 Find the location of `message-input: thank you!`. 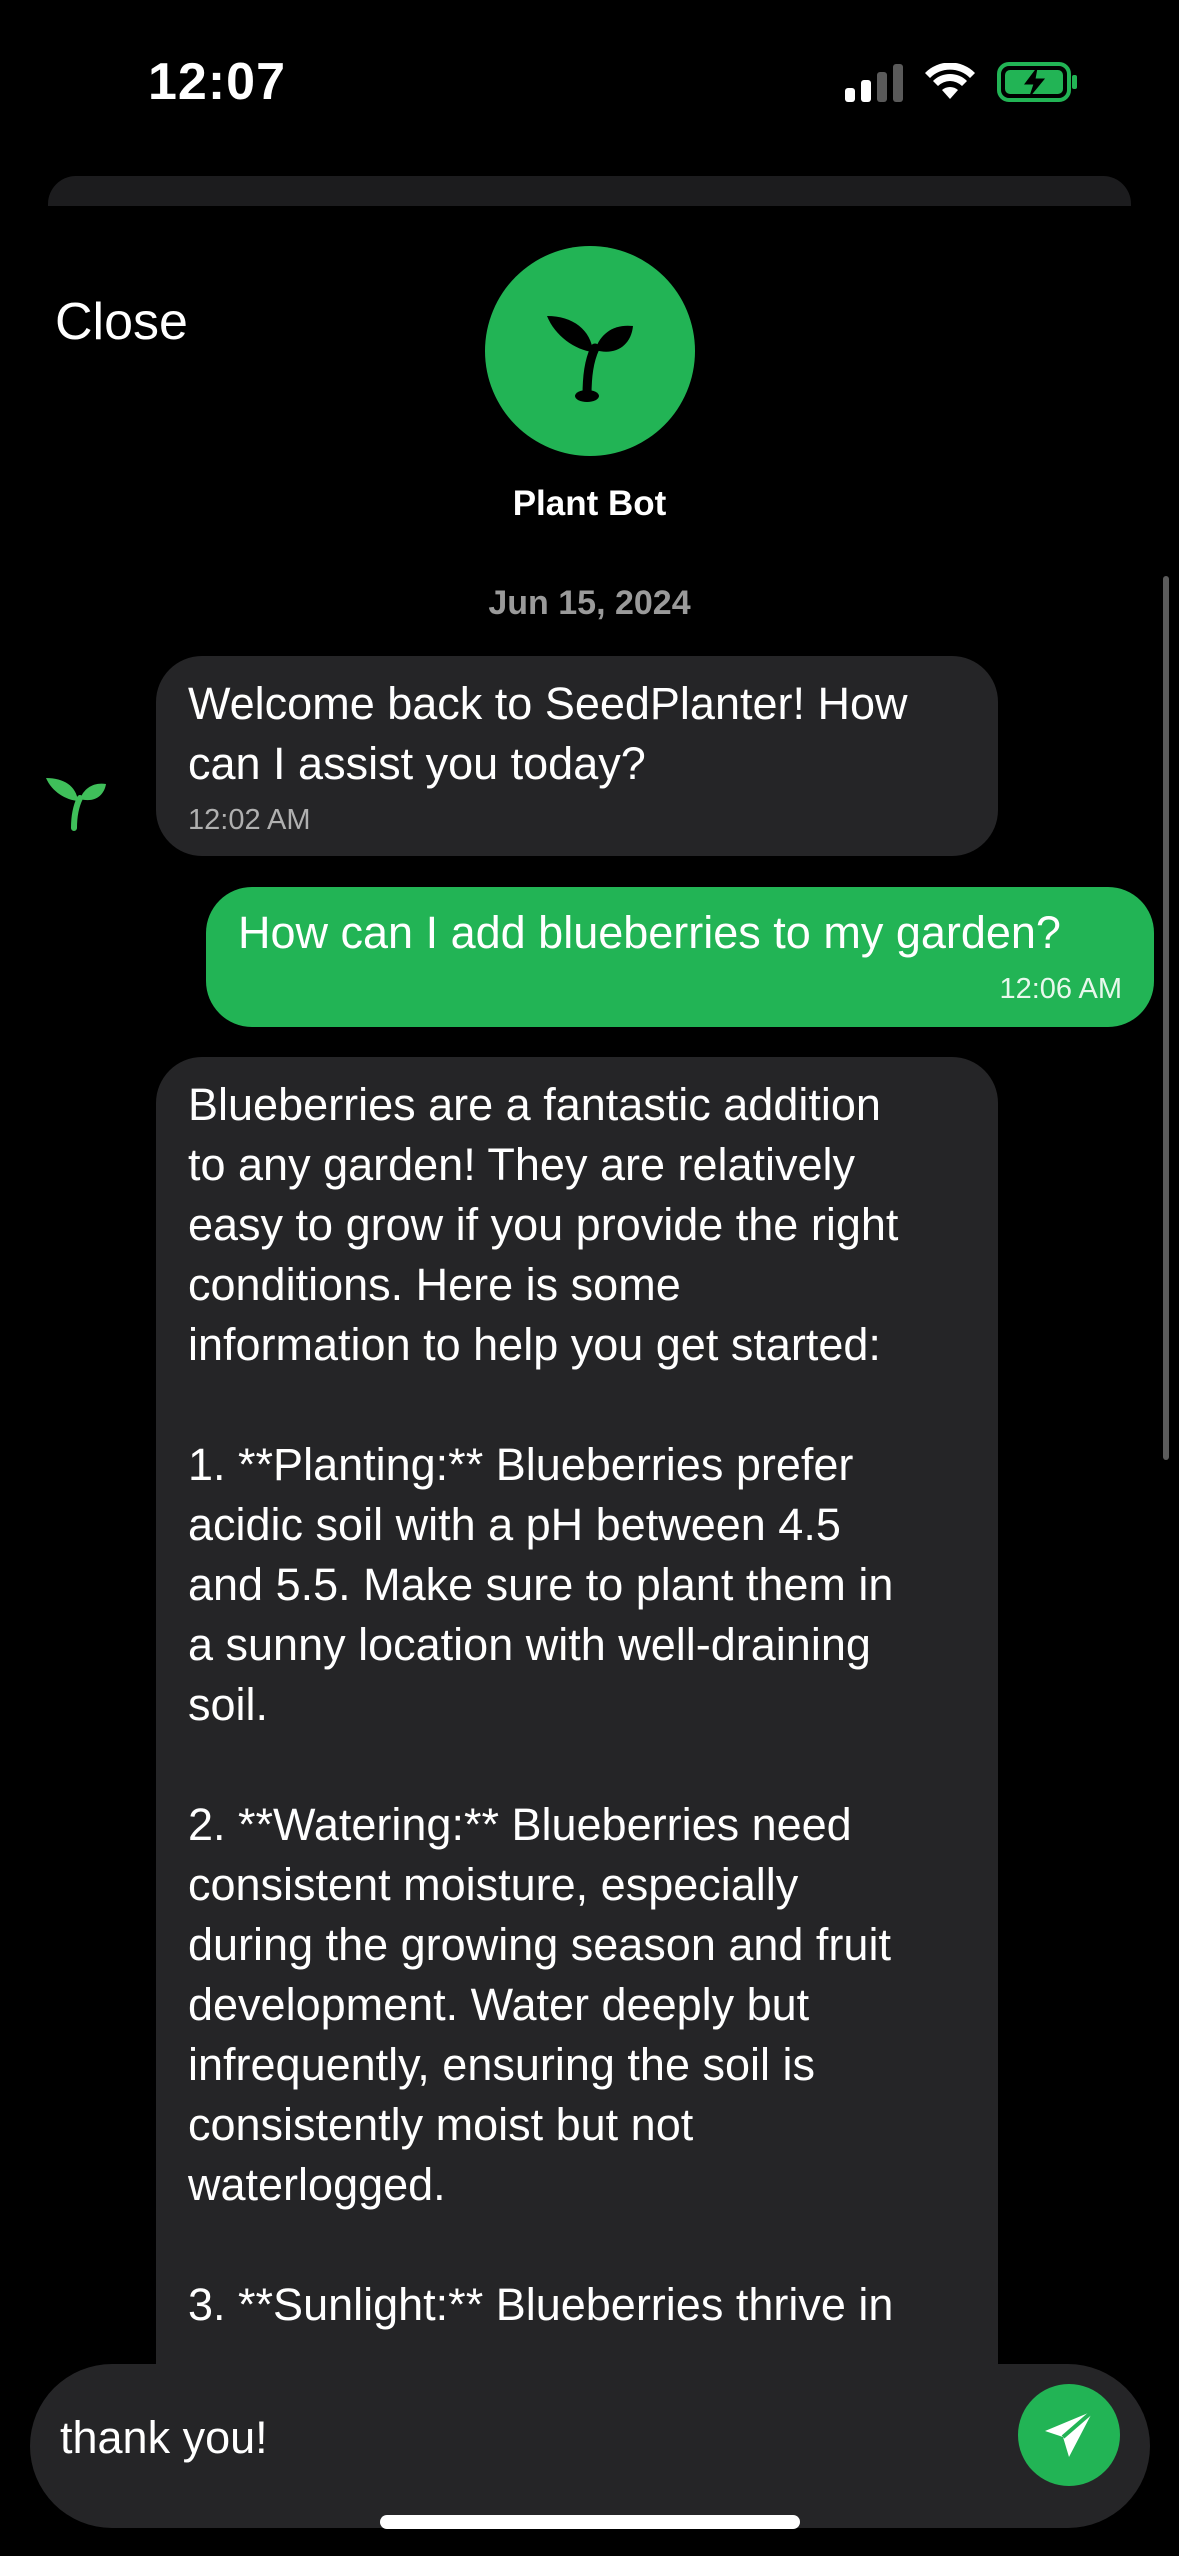

message-input: thank you! is located at coordinates (164, 2438).